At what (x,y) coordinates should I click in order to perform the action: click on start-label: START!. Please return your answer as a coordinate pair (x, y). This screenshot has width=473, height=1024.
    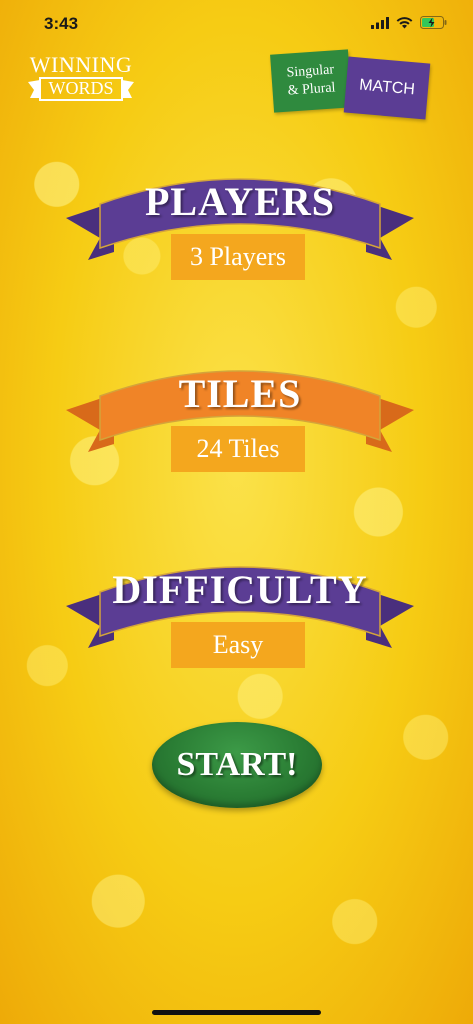
    Looking at the image, I should click on (237, 764).